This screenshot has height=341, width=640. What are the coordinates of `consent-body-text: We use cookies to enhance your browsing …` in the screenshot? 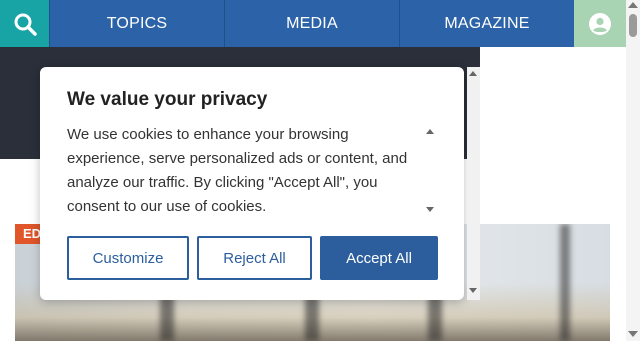 It's located at (237, 170).